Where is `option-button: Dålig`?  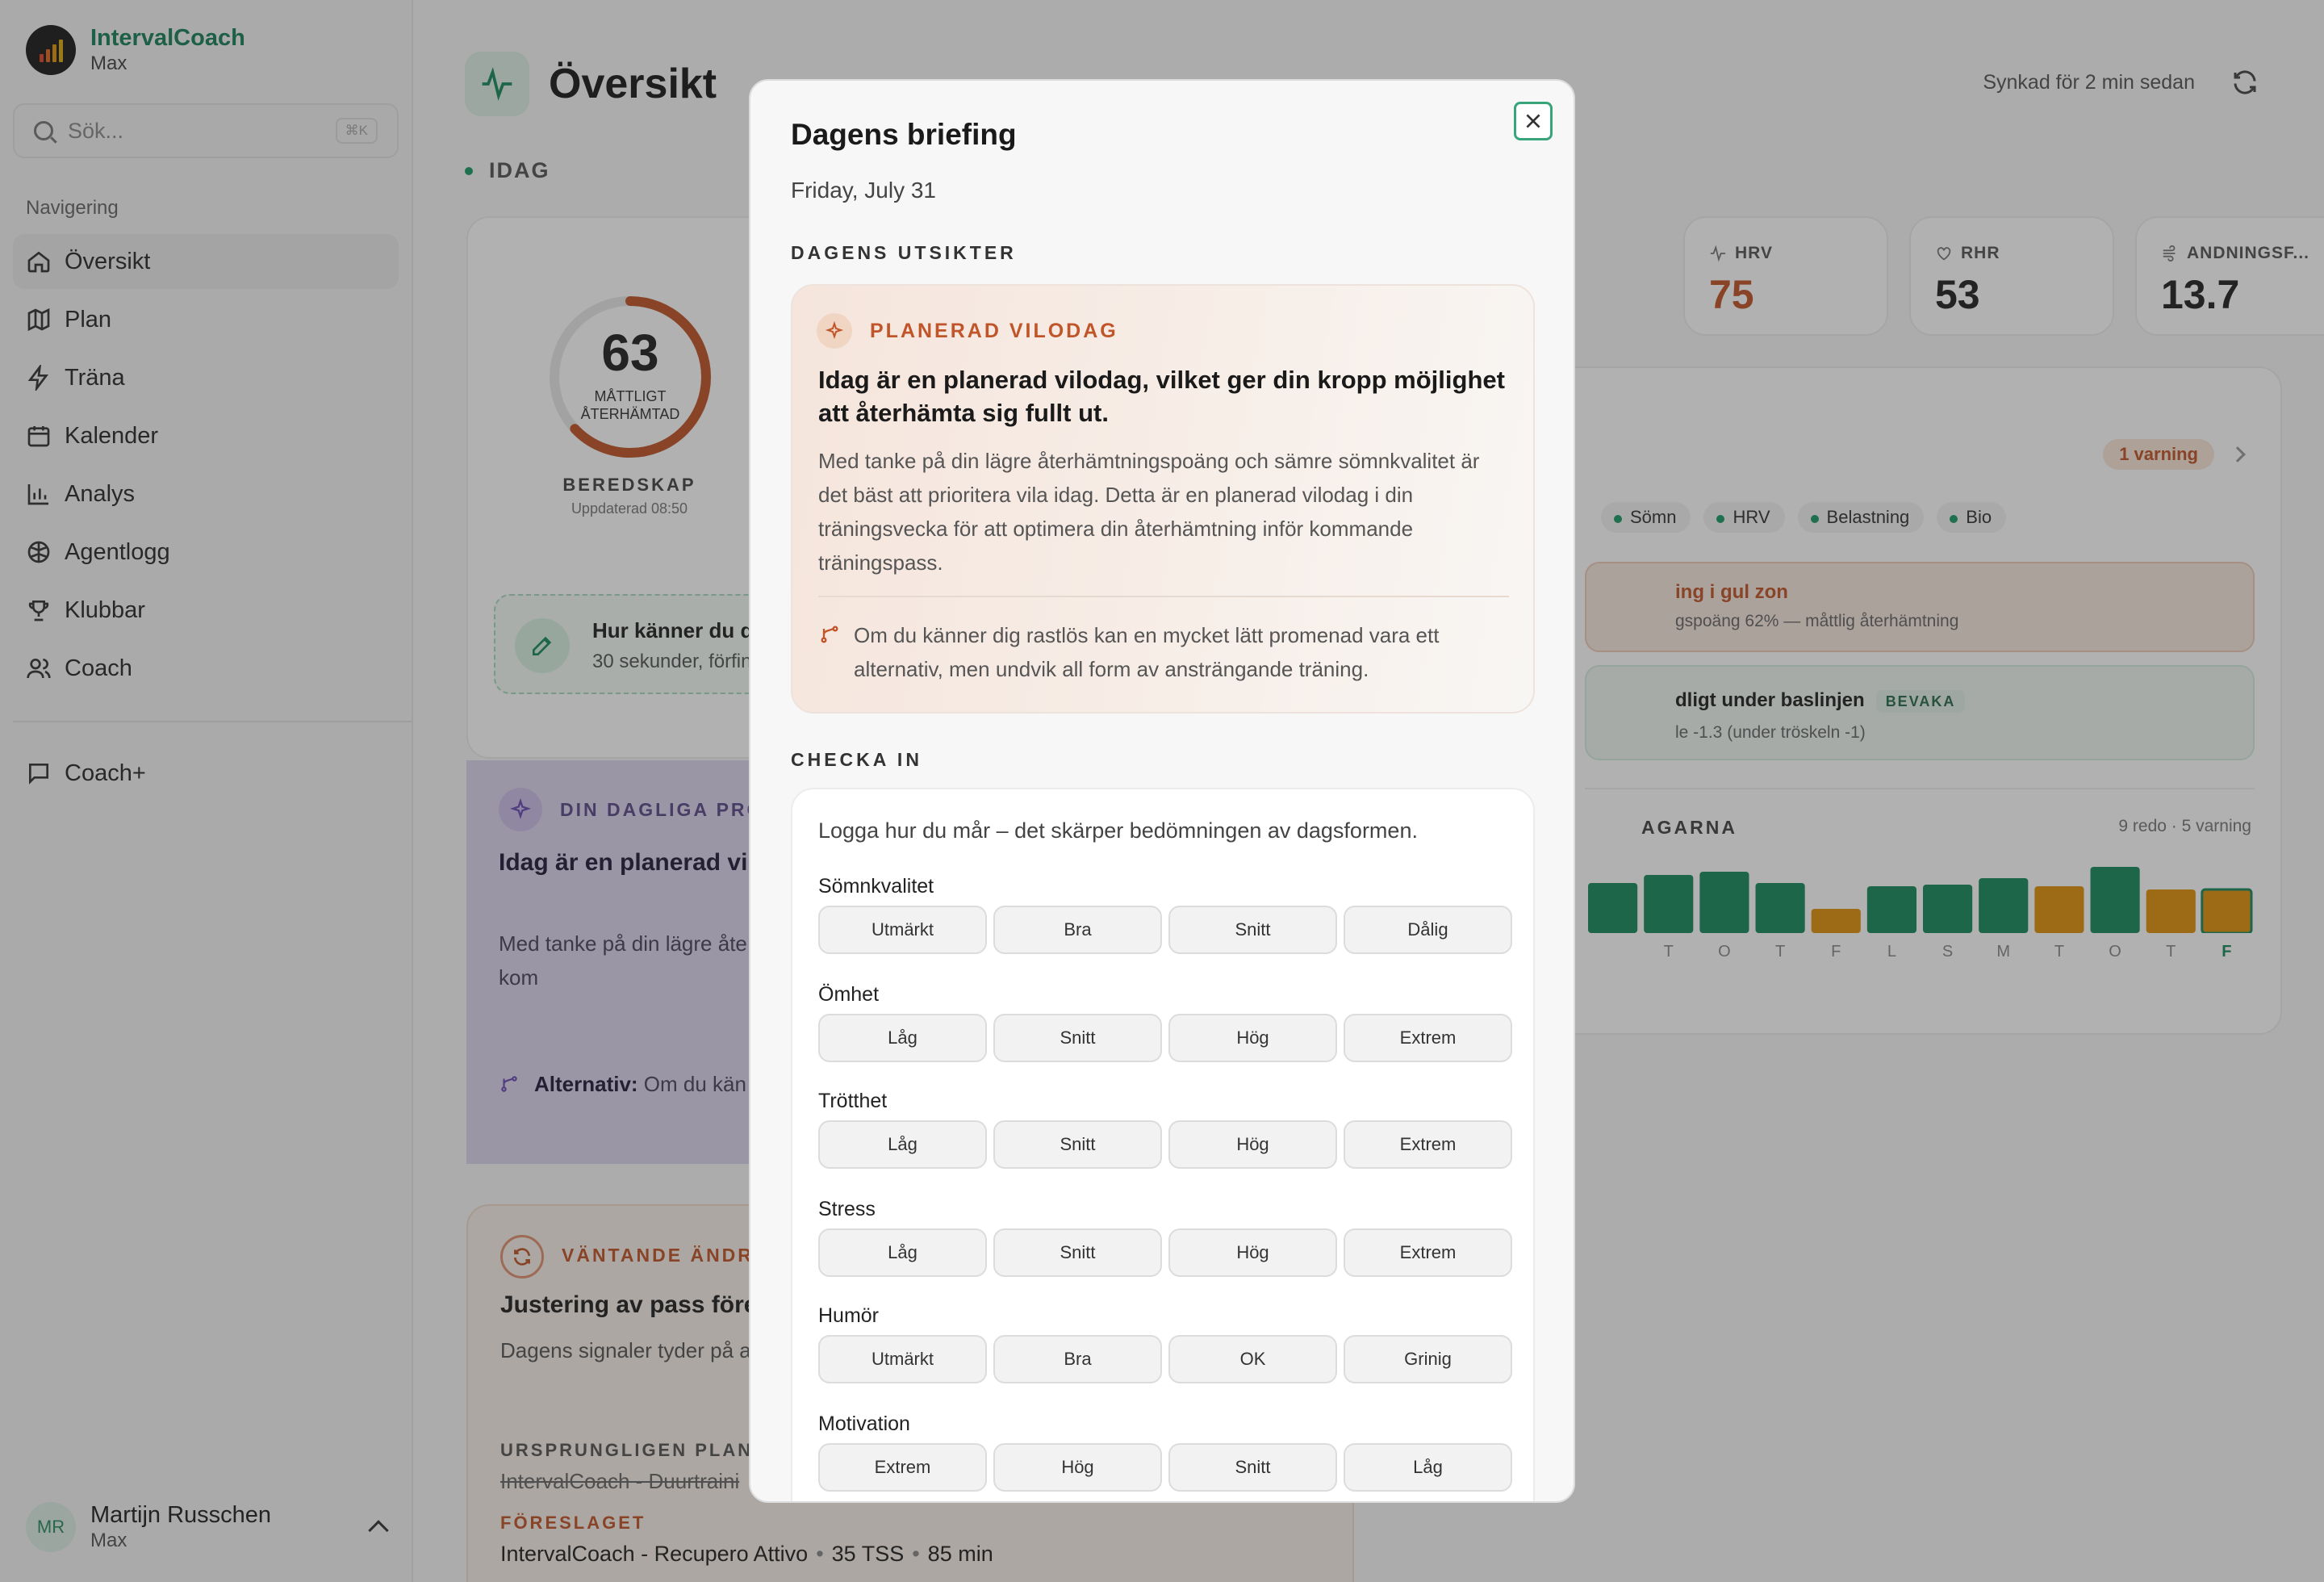
option-button: Dålig is located at coordinates (1428, 930).